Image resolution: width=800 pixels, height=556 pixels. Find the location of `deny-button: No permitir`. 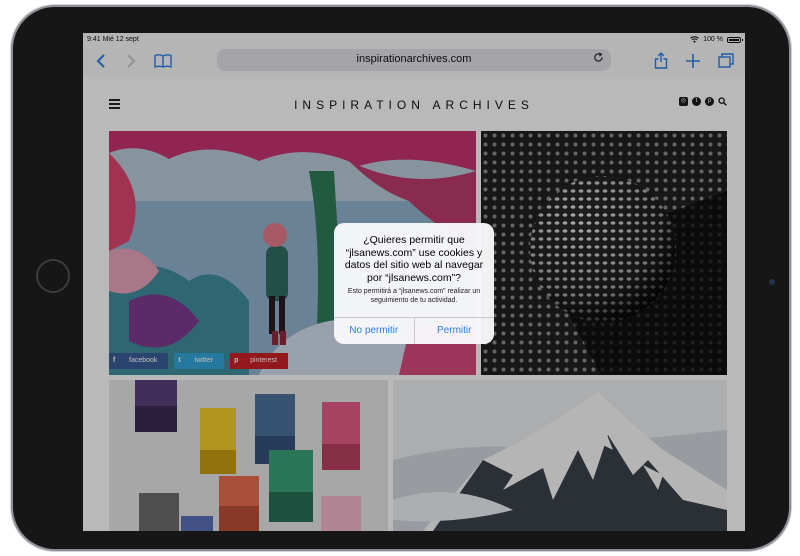

deny-button: No permitir is located at coordinates (374, 331).